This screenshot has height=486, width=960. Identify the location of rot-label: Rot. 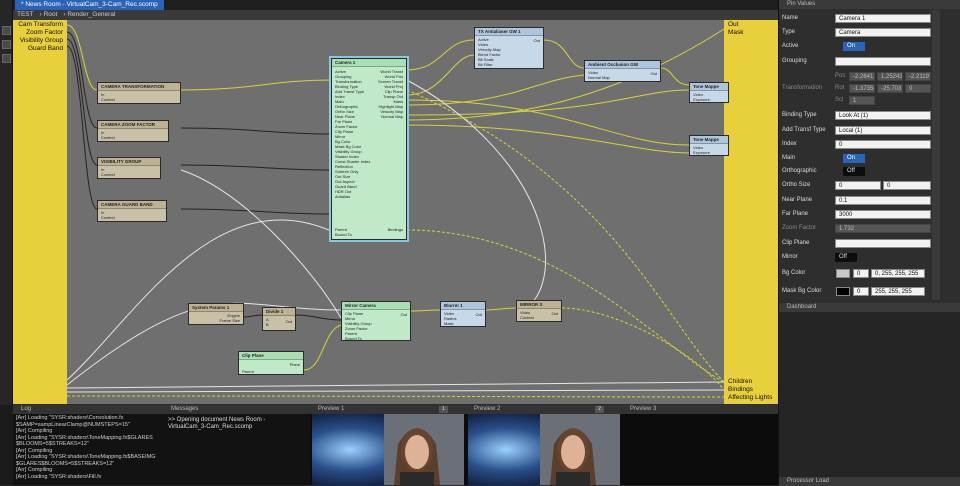
(840, 88).